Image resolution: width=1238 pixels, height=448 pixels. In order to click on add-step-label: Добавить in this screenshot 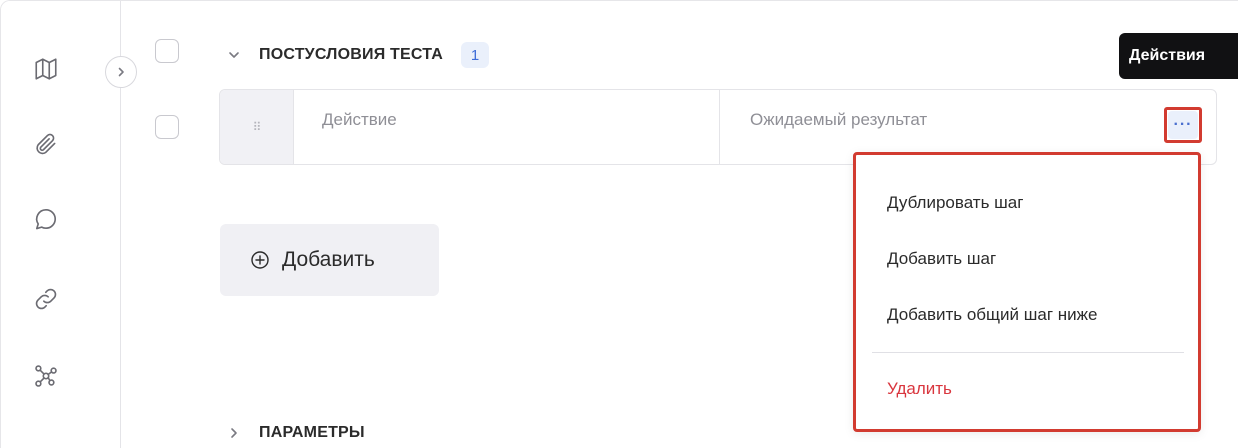, I will do `click(328, 259)`.